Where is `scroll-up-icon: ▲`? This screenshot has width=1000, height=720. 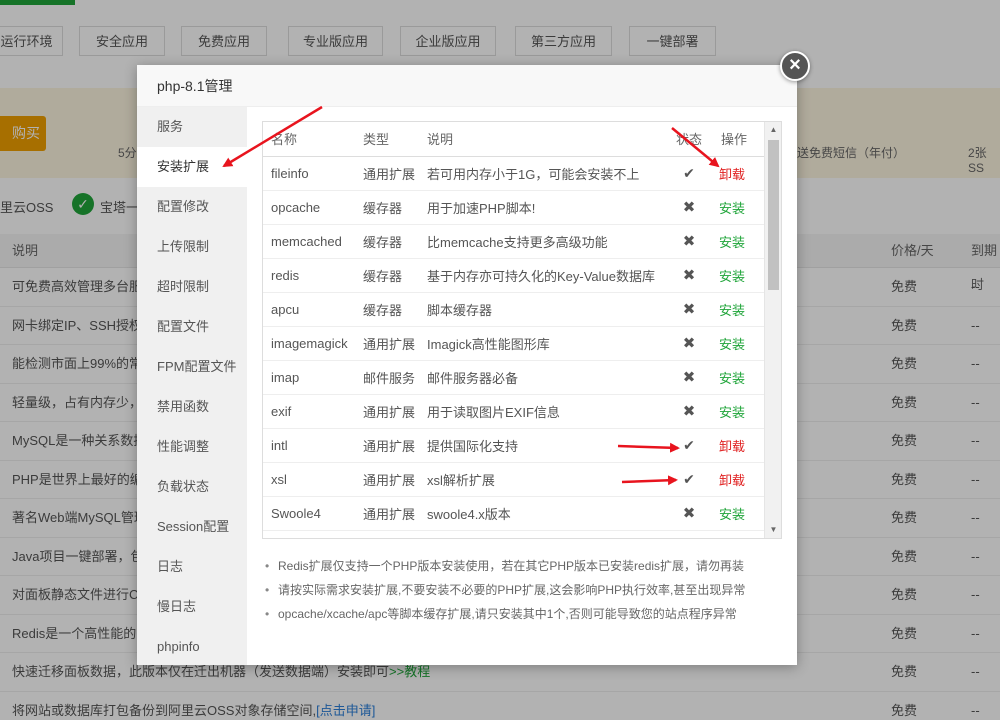 scroll-up-icon: ▲ is located at coordinates (773, 130).